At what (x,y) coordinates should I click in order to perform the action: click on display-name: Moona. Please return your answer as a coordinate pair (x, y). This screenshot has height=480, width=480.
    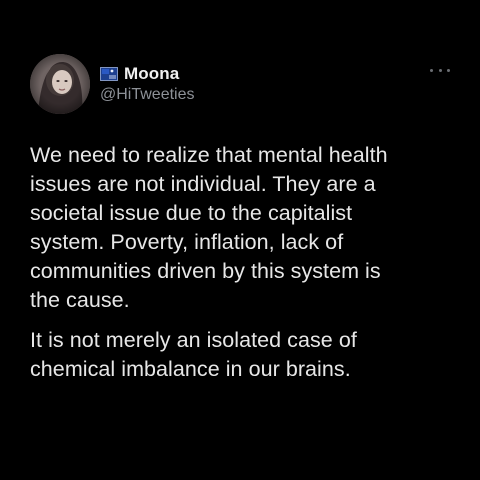
    Looking at the image, I should click on (151, 74).